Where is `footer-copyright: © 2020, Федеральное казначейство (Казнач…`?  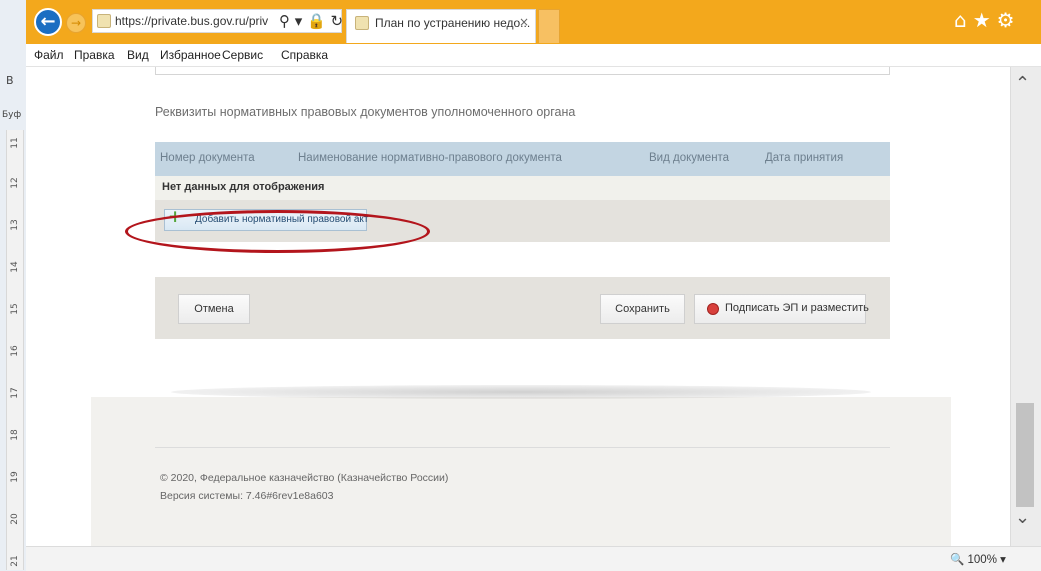 footer-copyright: © 2020, Федеральное казначейство (Казнач… is located at coordinates (304, 478).